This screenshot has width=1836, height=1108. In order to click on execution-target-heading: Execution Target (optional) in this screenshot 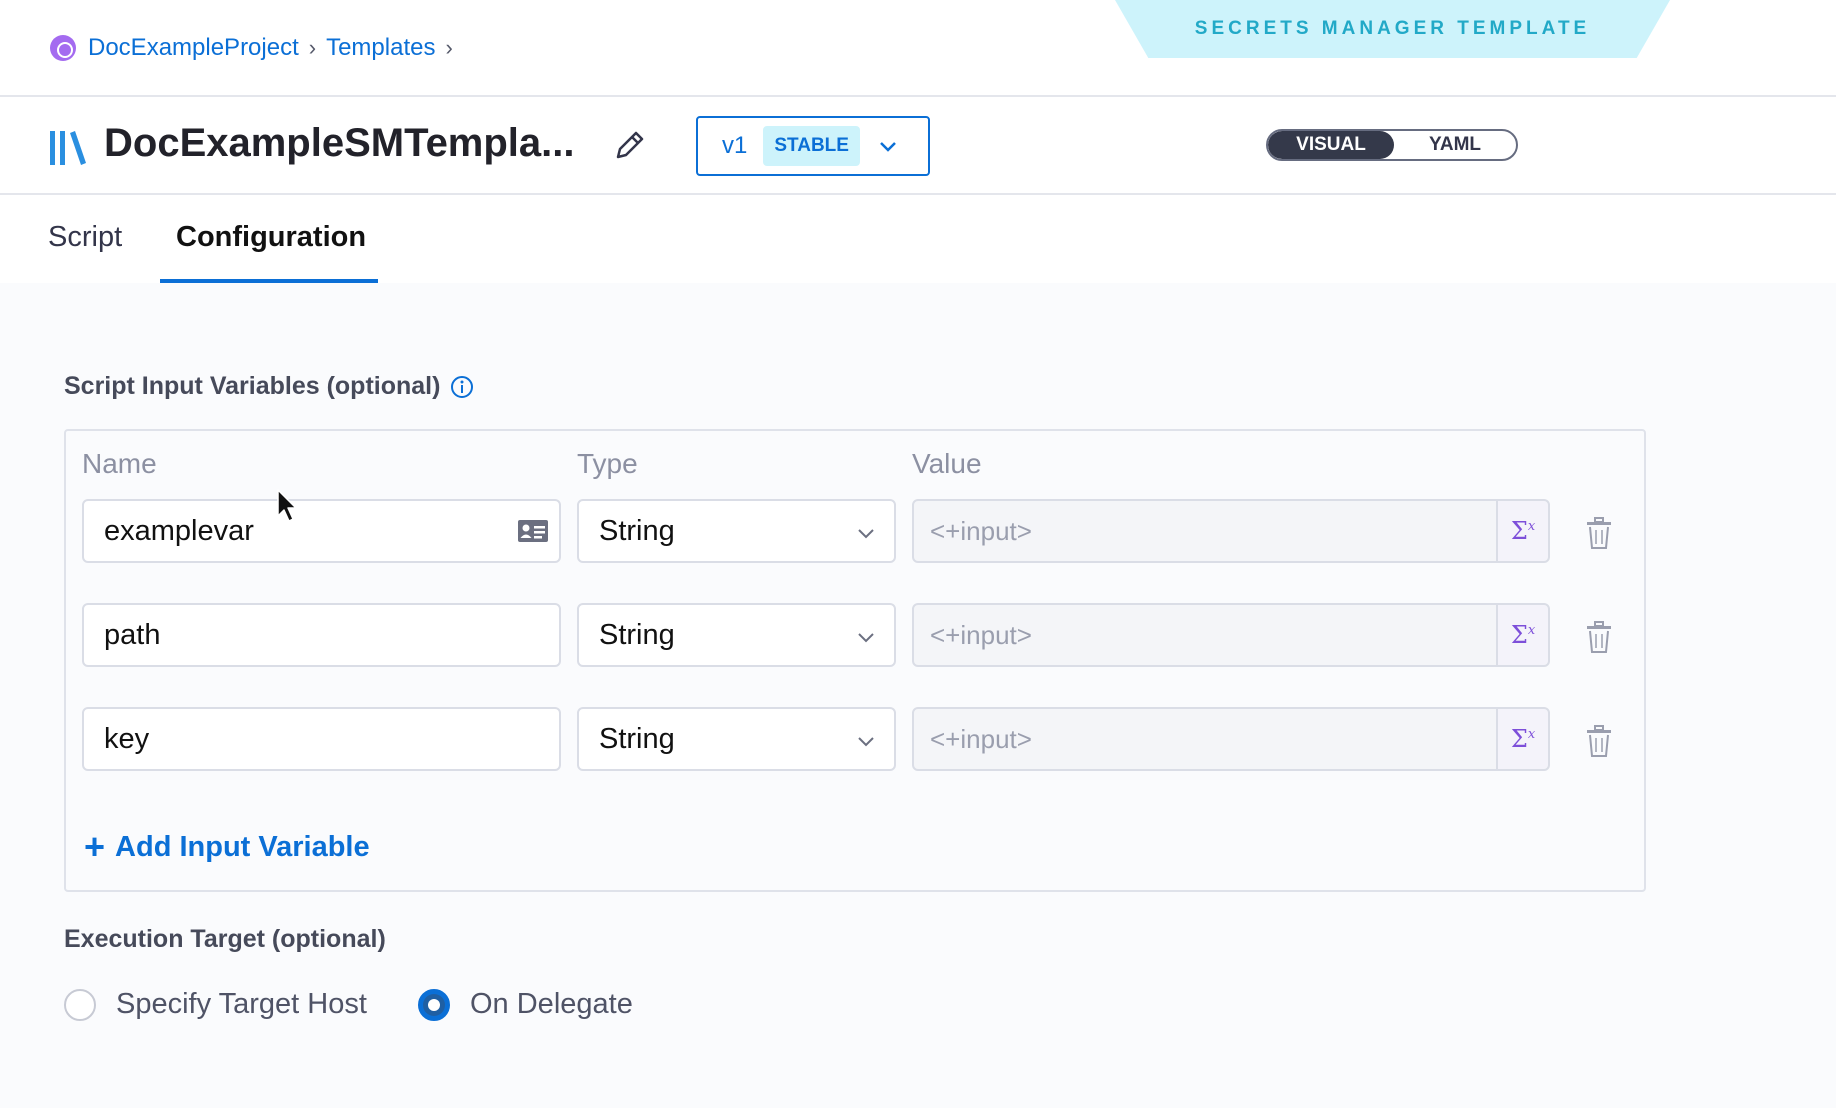, I will do `click(225, 939)`.